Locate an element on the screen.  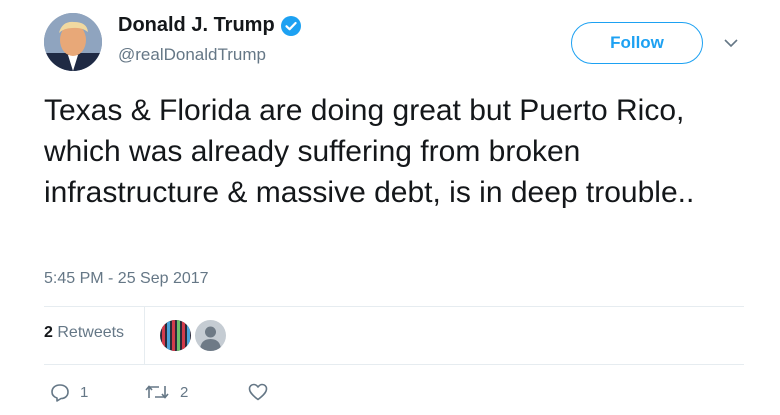
actions-divider-top is located at coordinates (394, 364).